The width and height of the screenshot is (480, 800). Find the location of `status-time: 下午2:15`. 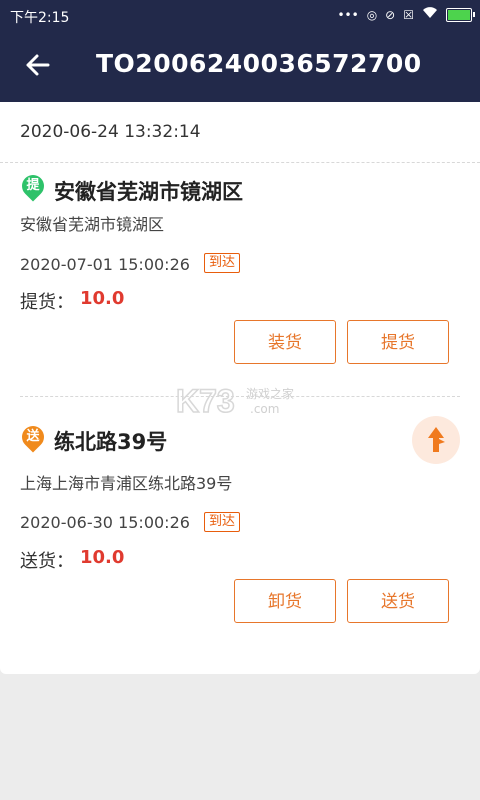

status-time: 下午2:15 is located at coordinates (40, 18).